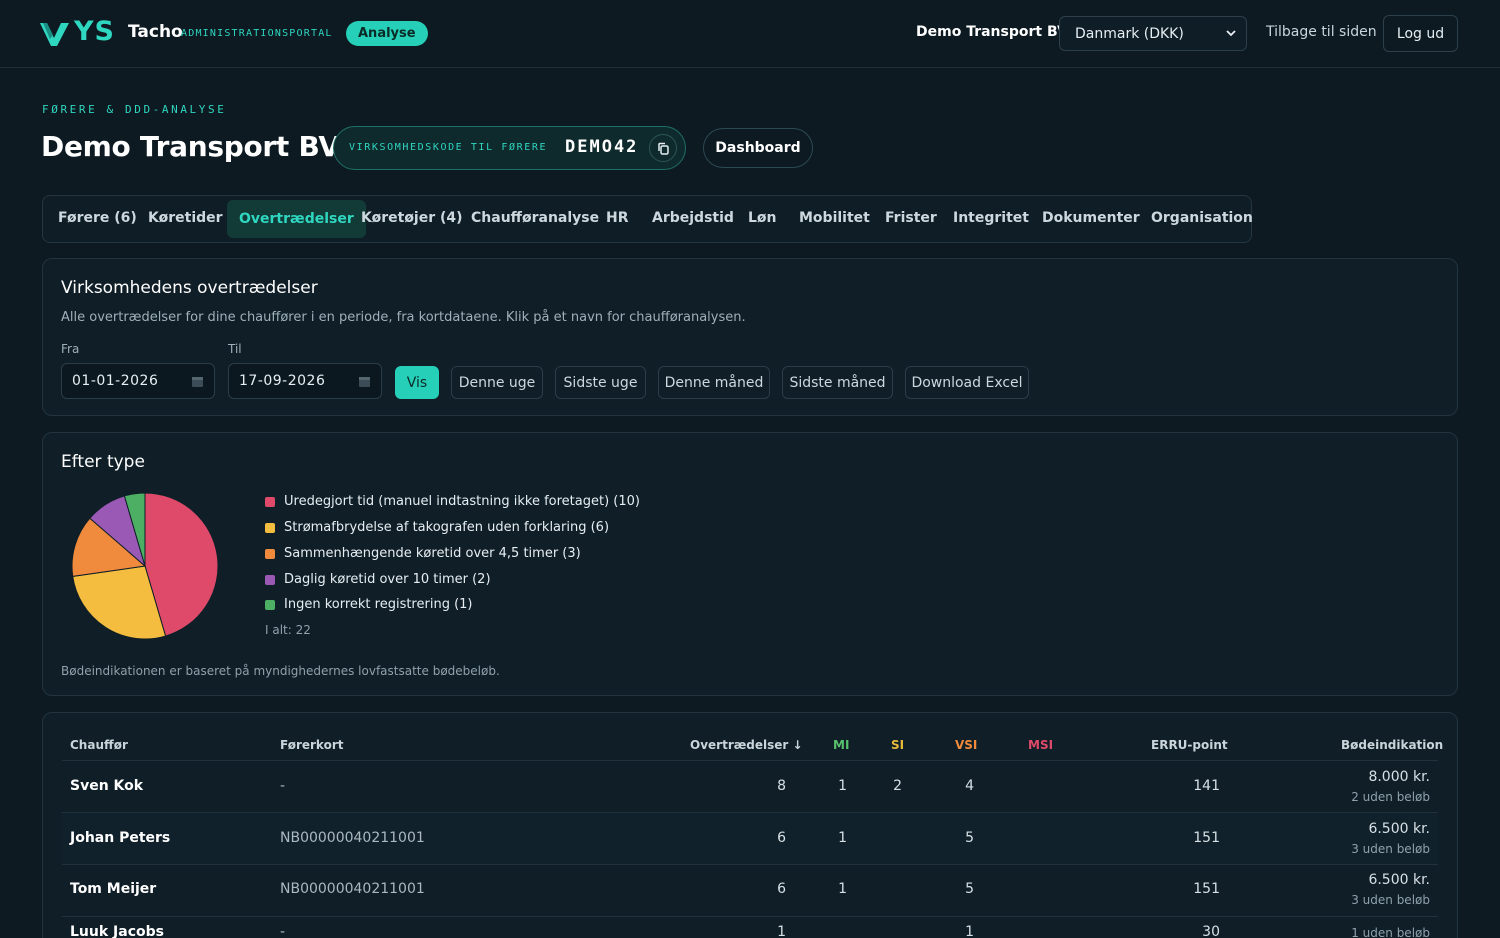 The width and height of the screenshot is (1500, 938). I want to click on page-eyebrow: FØRERE & DDD-ANALYSE, so click(134, 109).